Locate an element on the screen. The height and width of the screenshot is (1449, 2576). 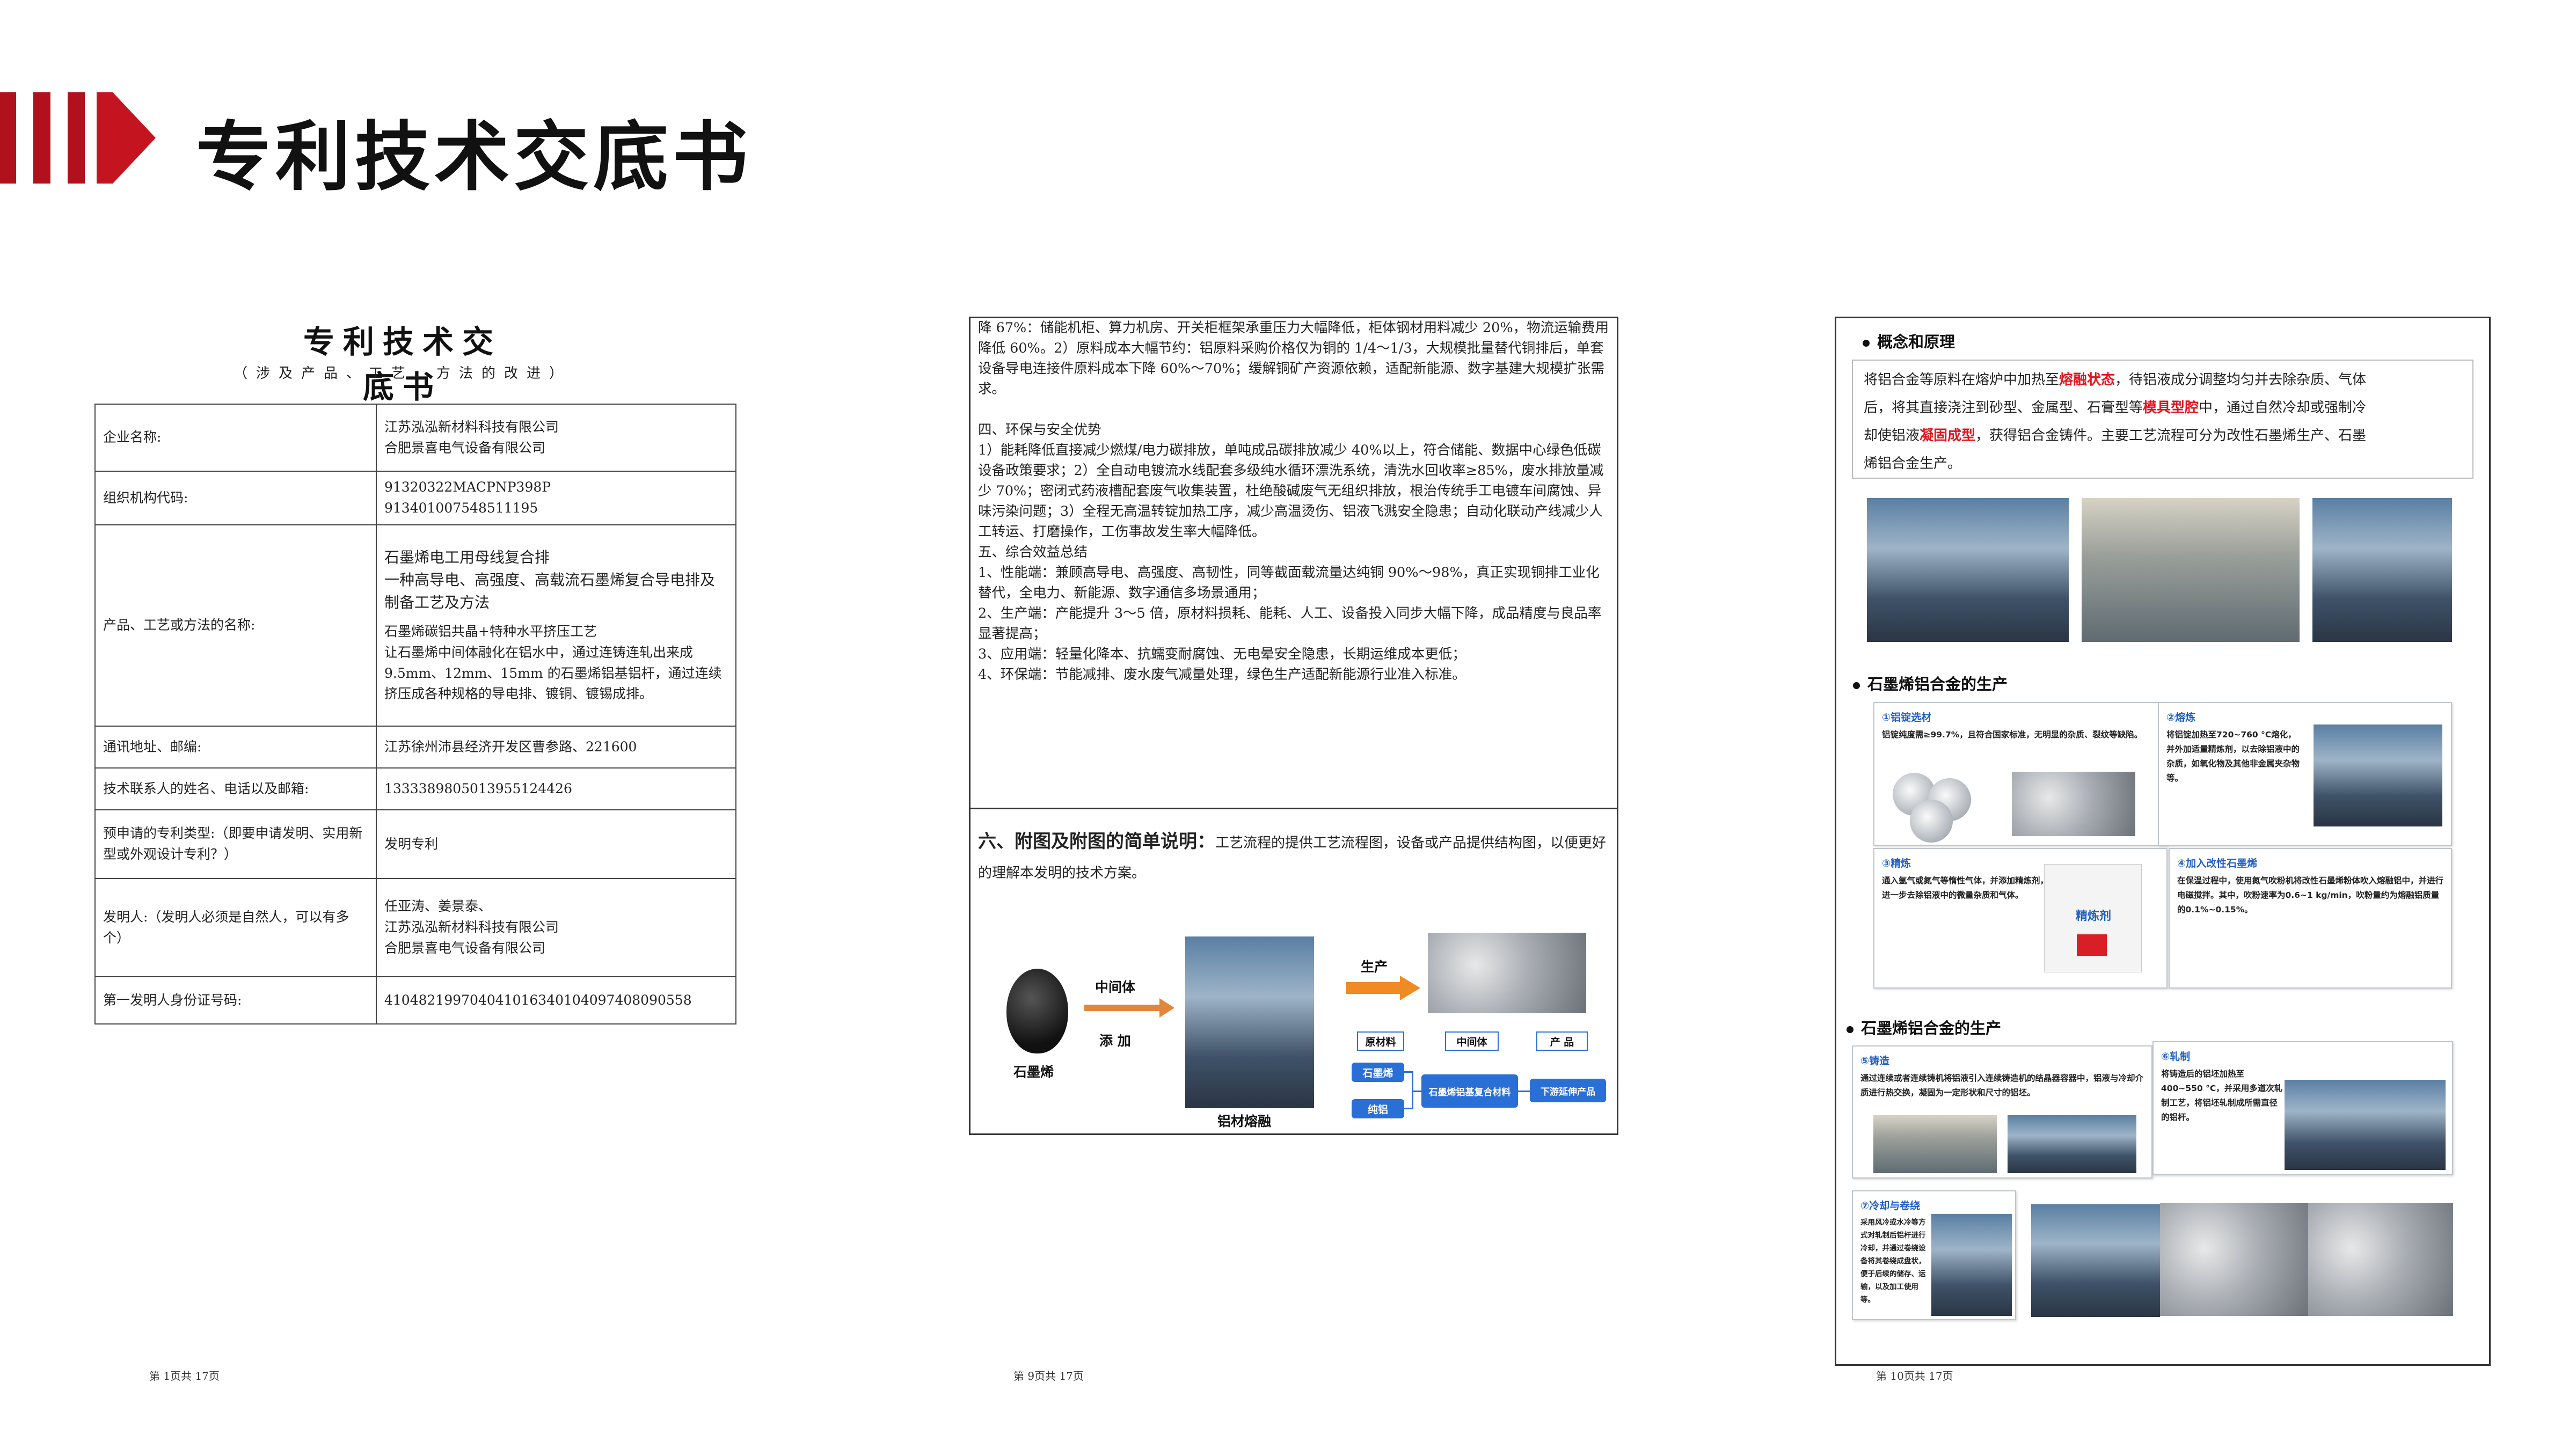
concept-line: 却使铝液凝固成型，获得铝合金铸件。主要工艺流程可分为改性石墨烯生产、石墨 is located at coordinates (2163, 436).